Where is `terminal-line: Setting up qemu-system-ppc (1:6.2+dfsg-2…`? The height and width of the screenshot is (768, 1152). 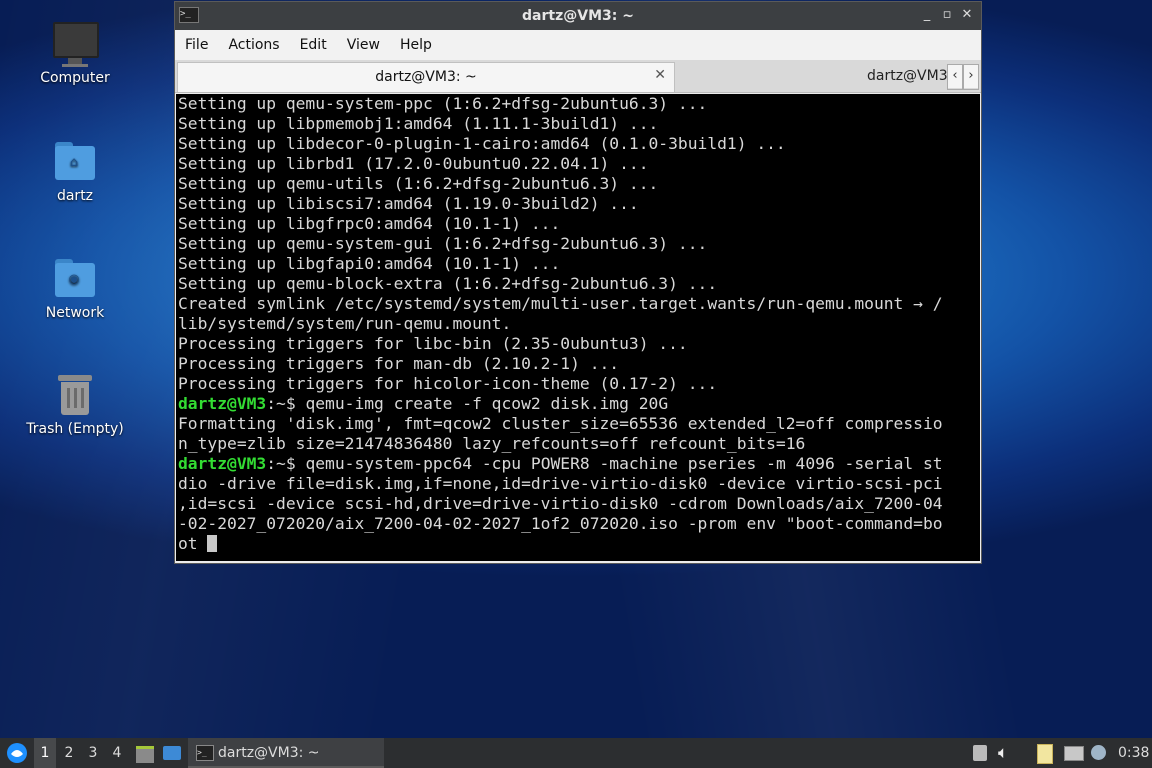
terminal-line: Setting up qemu-system-ppc (1:6.2+dfsg-2… is located at coordinates (579, 104).